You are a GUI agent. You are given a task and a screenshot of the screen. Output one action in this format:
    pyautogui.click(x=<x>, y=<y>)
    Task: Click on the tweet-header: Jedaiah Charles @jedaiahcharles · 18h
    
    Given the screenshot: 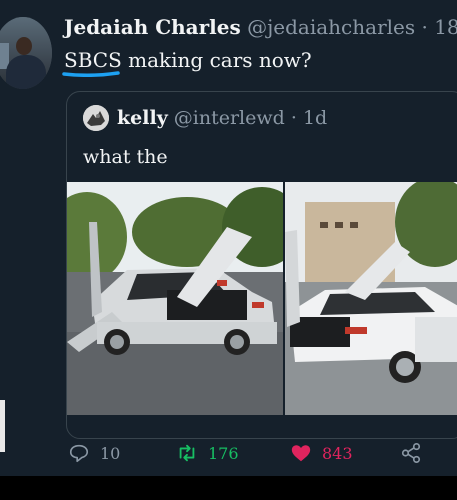 What is the action you would take?
    pyautogui.click(x=260, y=27)
    